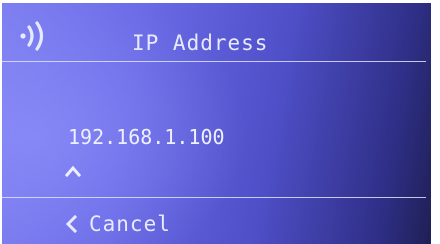  I want to click on header-divider, so click(214, 61).